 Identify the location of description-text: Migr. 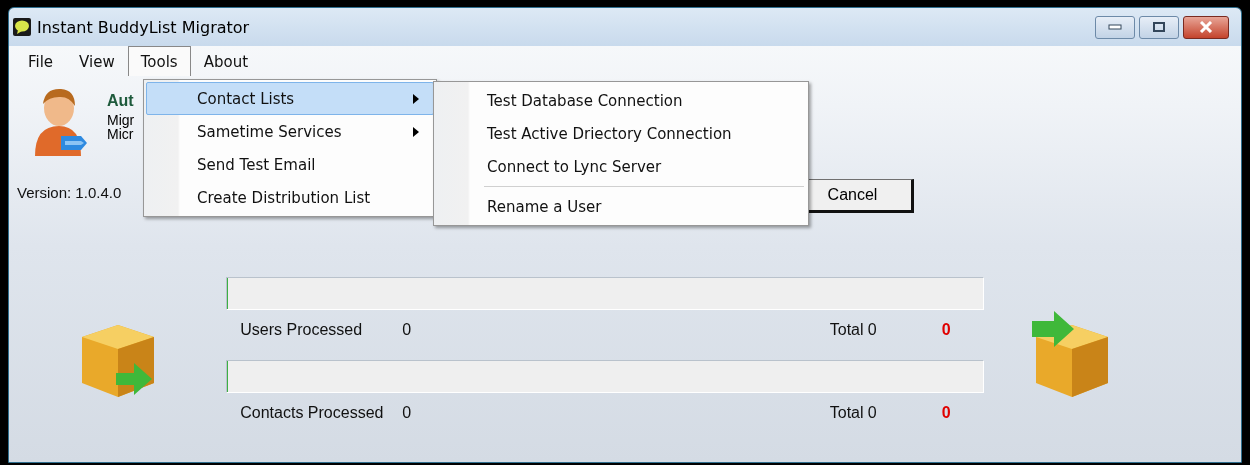
(121, 120).